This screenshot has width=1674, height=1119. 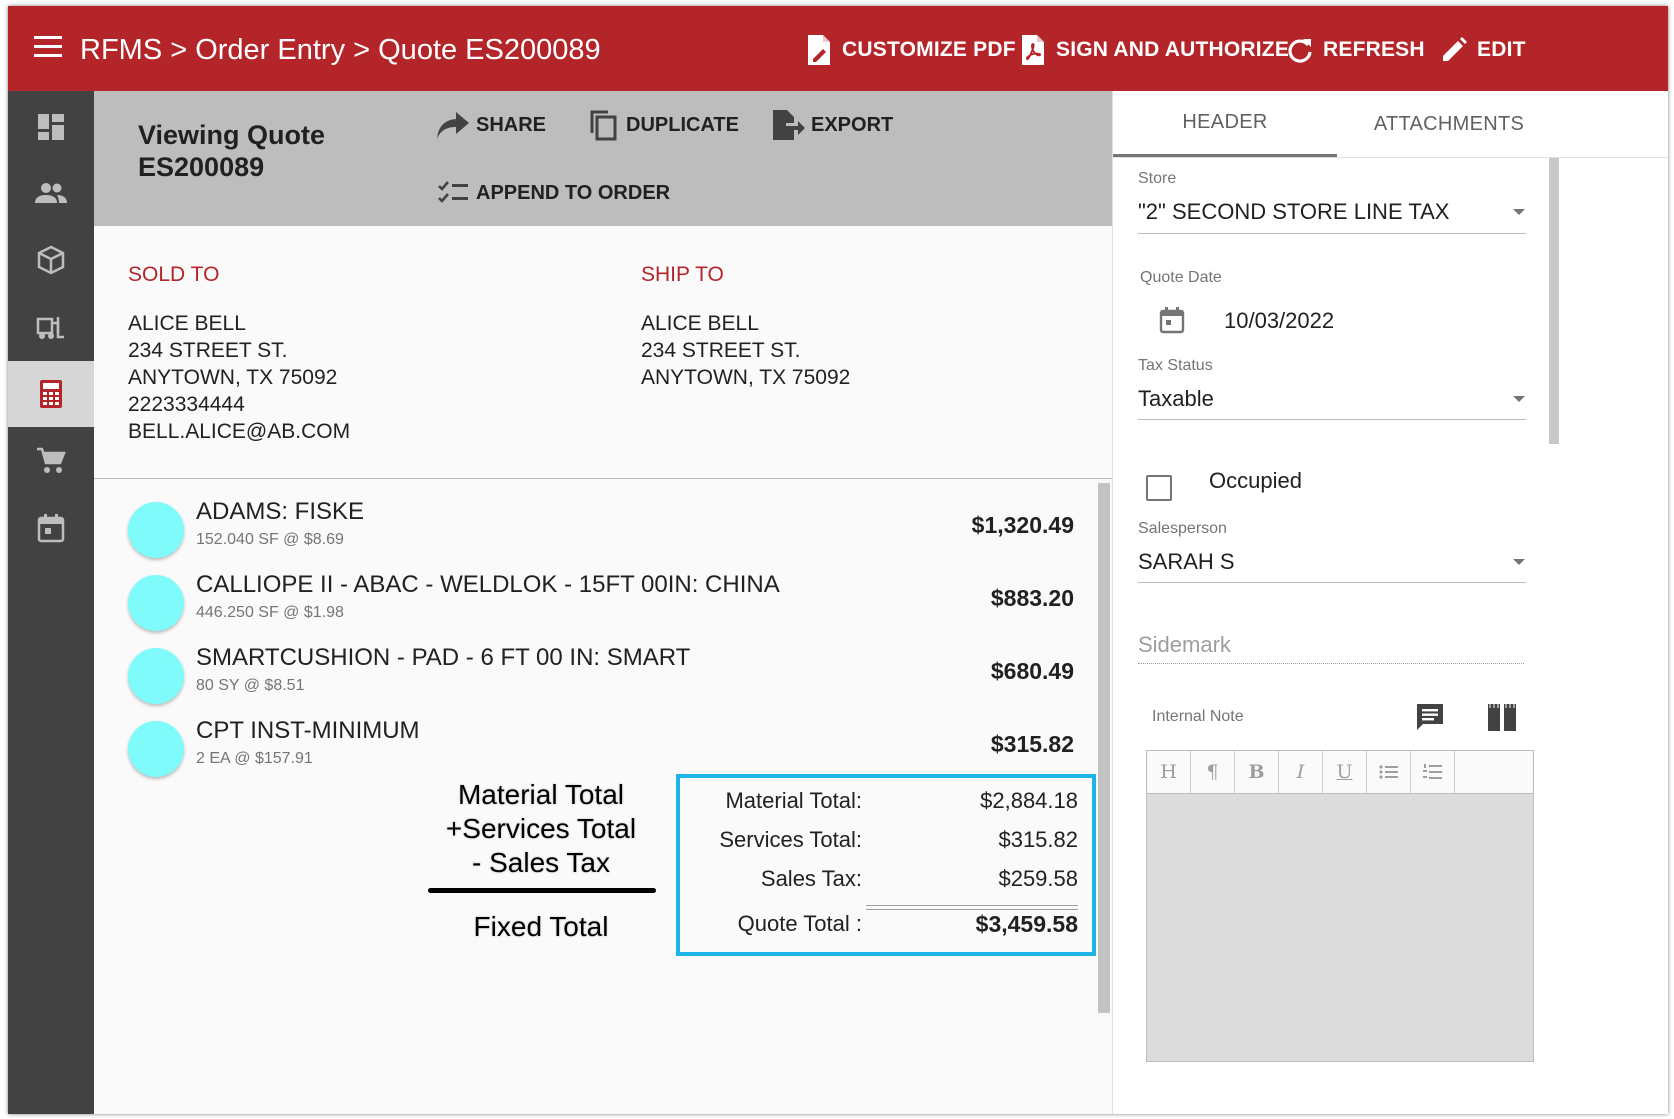 What do you see at coordinates (1454, 50) in the screenshot?
I see `pencil-icon` at bounding box center [1454, 50].